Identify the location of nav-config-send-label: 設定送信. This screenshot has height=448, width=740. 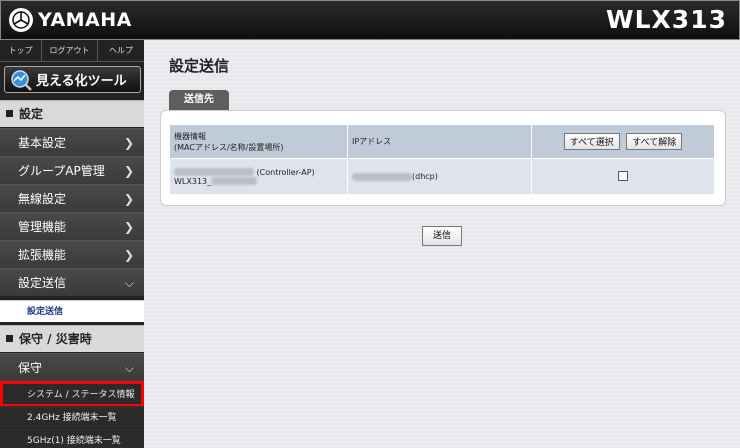
(42, 283).